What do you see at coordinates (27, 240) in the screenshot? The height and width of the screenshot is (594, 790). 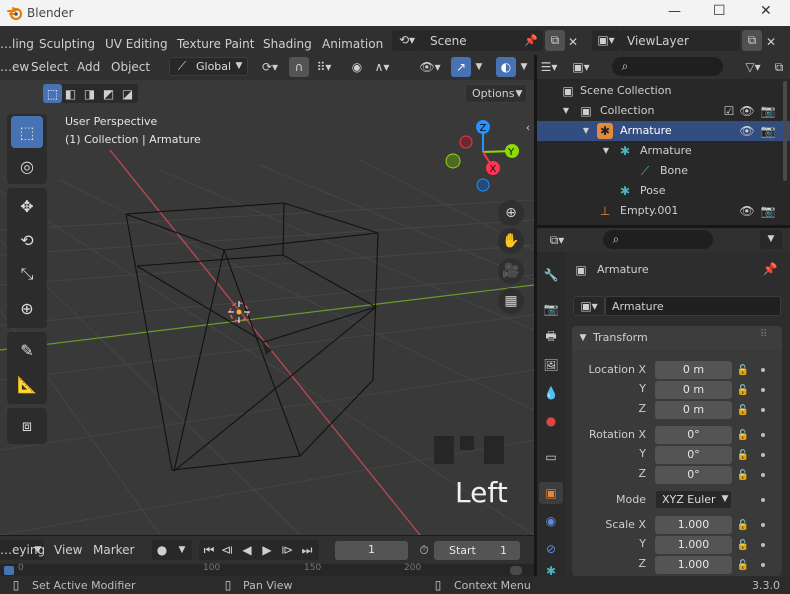 I see `rotate-tool: ⟲` at bounding box center [27, 240].